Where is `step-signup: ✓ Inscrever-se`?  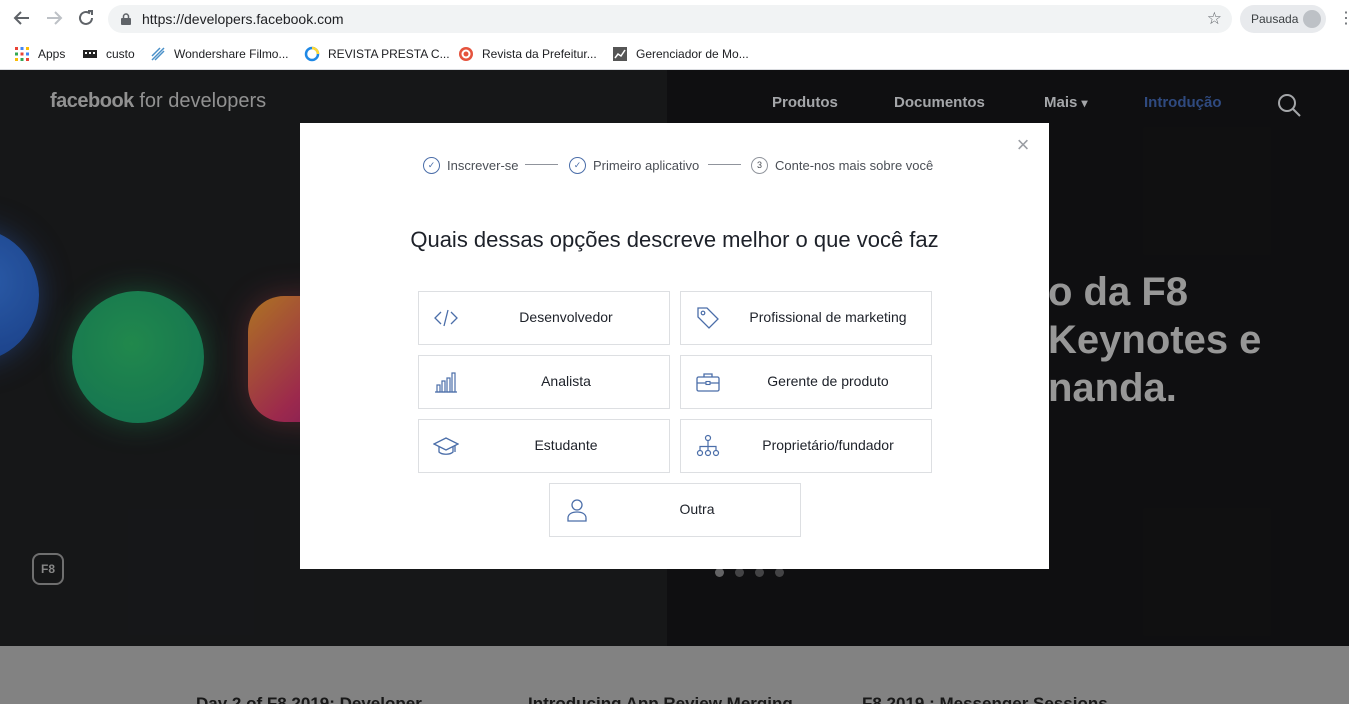 step-signup: ✓ Inscrever-se is located at coordinates (471, 165).